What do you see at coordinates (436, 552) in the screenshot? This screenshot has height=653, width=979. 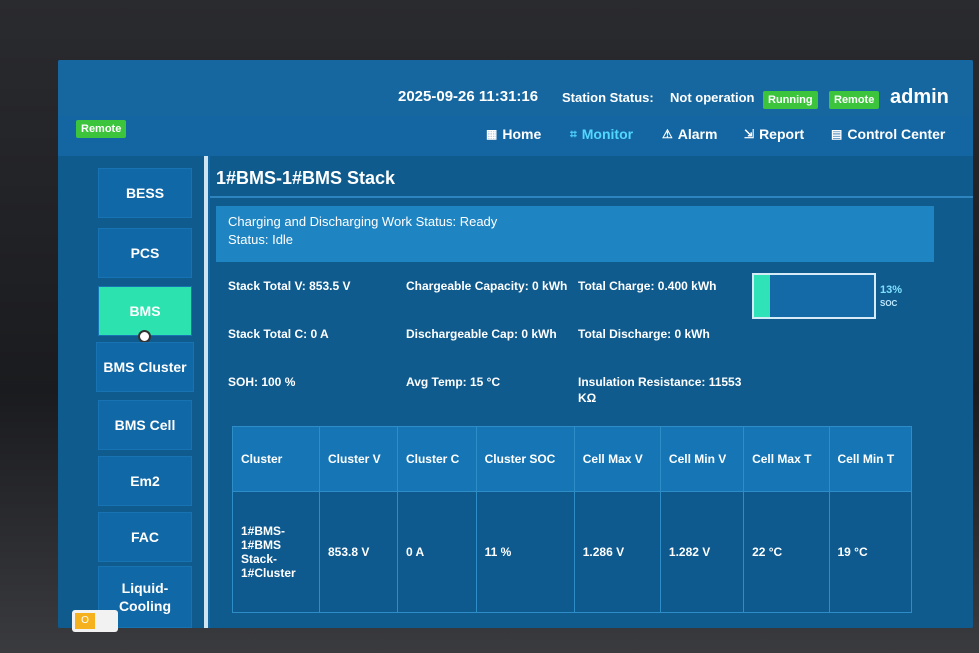 I see `cell-cluster-c: 0 A` at bounding box center [436, 552].